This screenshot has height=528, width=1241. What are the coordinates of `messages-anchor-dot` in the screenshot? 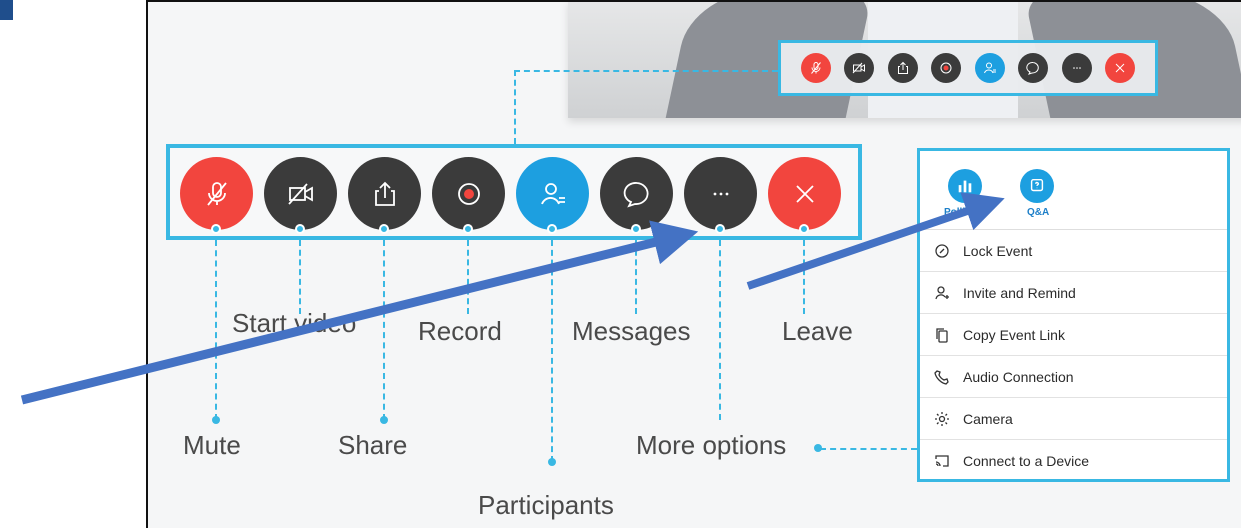 It's located at (636, 229).